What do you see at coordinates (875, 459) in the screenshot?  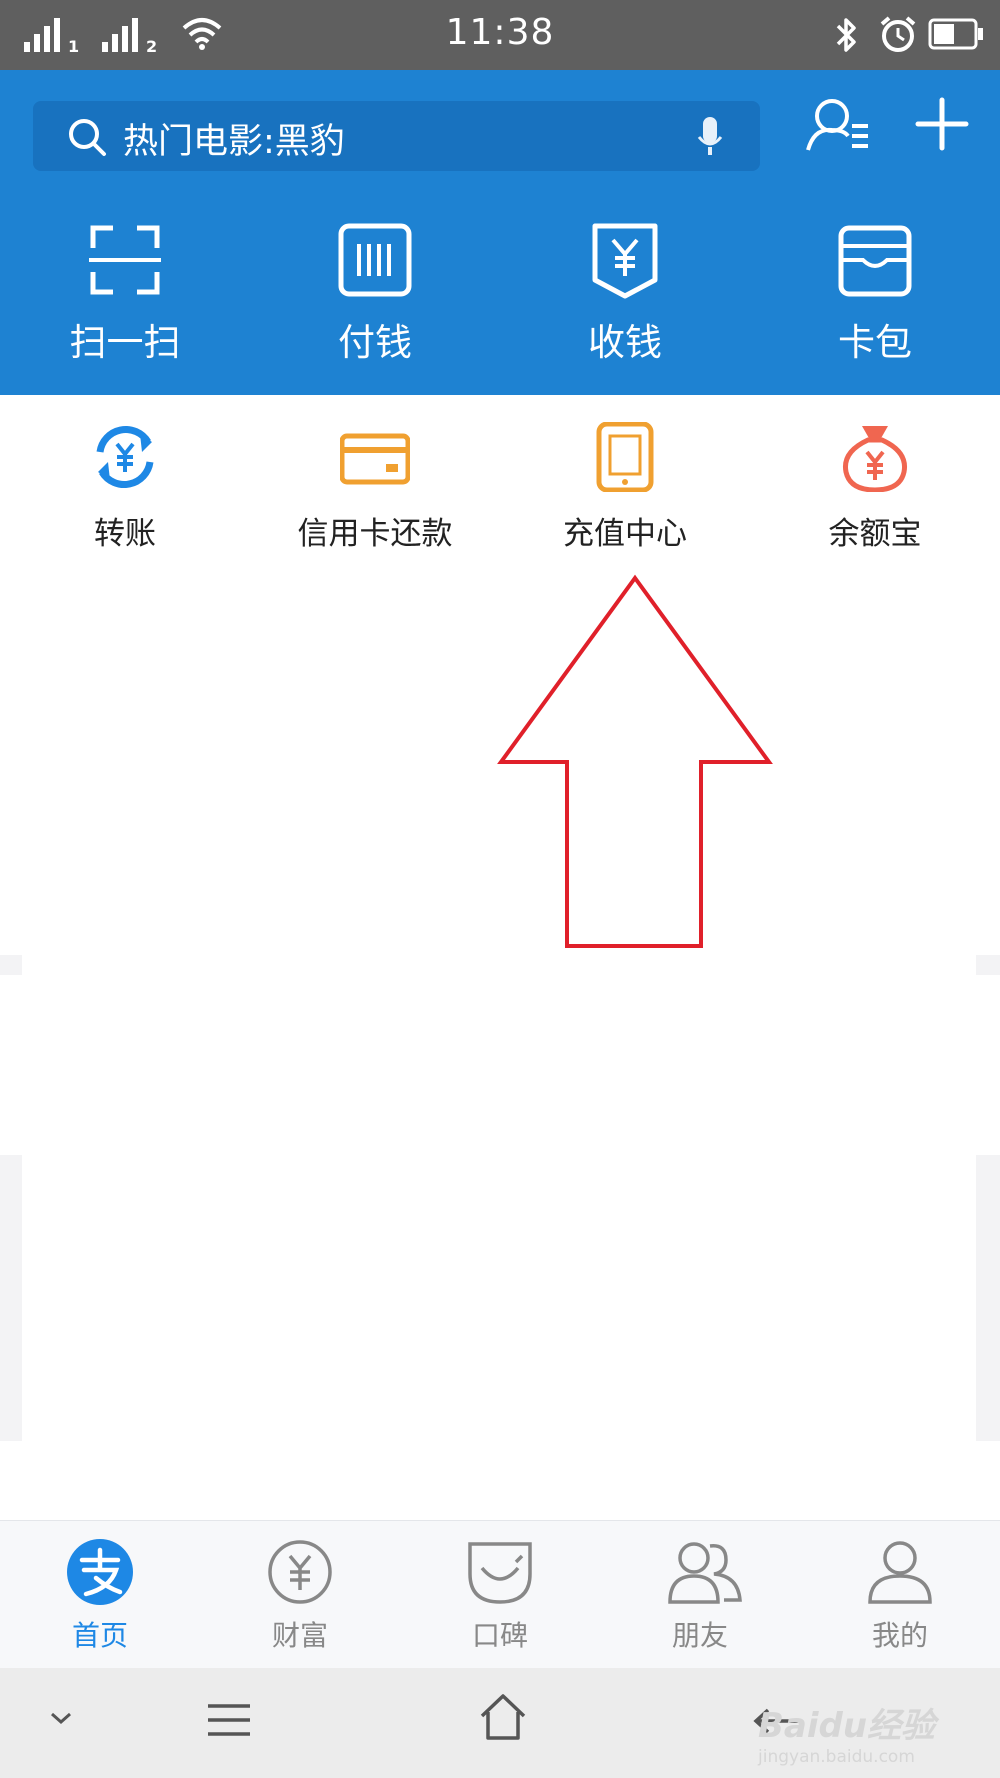 I see `money-bag-icon` at bounding box center [875, 459].